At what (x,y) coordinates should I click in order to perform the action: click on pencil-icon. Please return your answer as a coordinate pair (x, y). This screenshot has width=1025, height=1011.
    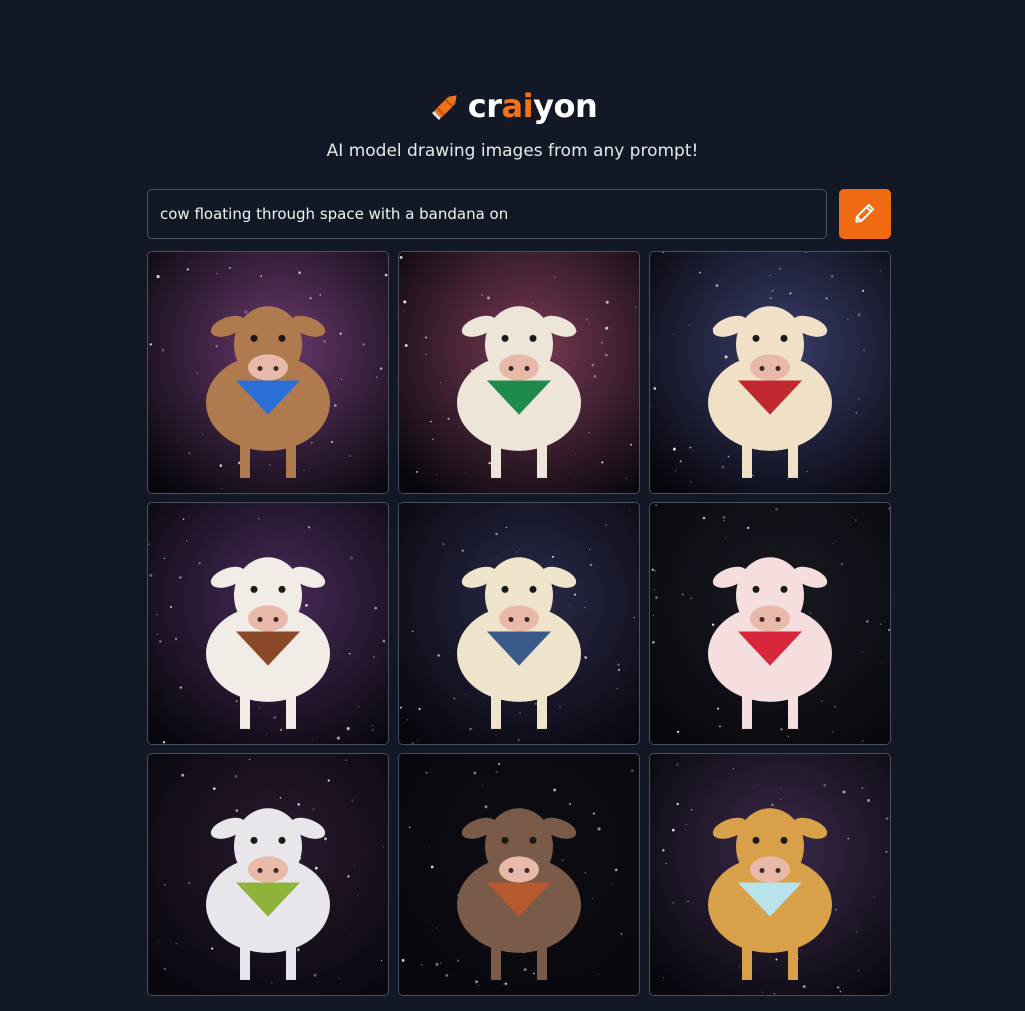
    Looking at the image, I should click on (865, 214).